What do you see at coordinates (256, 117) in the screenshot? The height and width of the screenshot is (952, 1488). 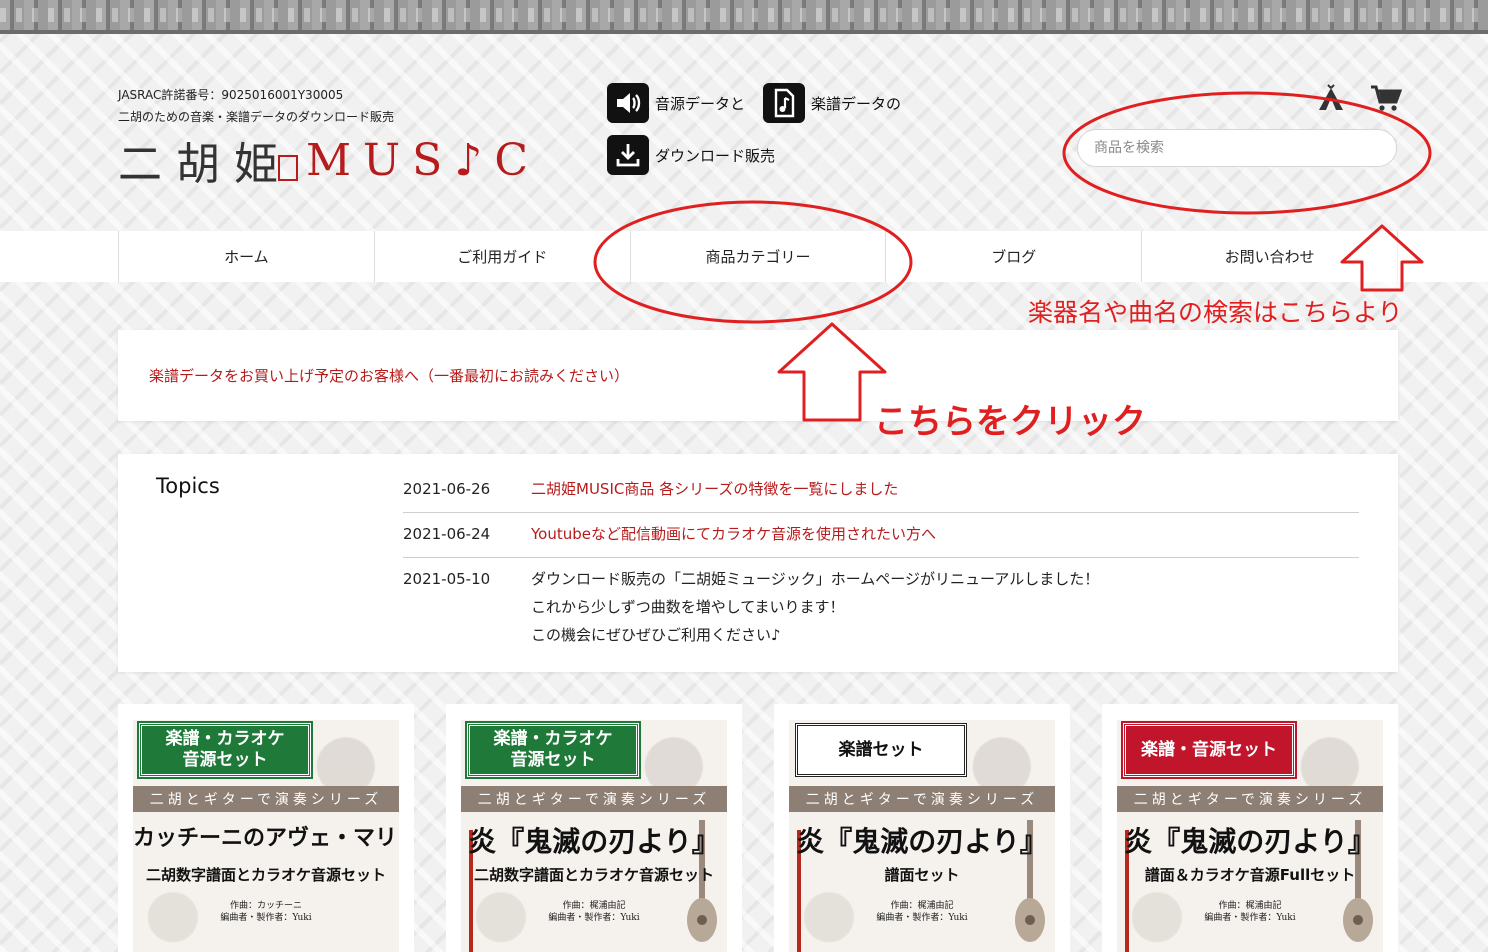 I see `site-tagline: 二胡のための音楽・楽譜データのダウンロード販売` at bounding box center [256, 117].